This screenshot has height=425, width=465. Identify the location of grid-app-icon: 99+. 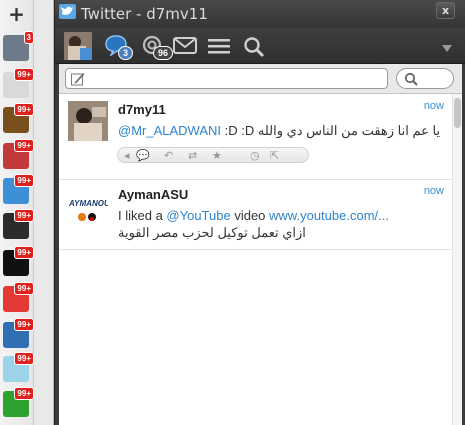
(18, 189).